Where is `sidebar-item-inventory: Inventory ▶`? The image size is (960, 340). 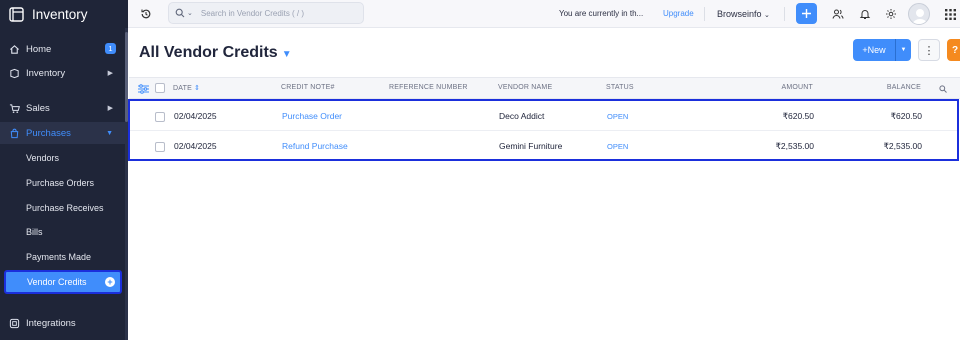
sidebar-item-inventory: Inventory ▶ is located at coordinates (62, 73).